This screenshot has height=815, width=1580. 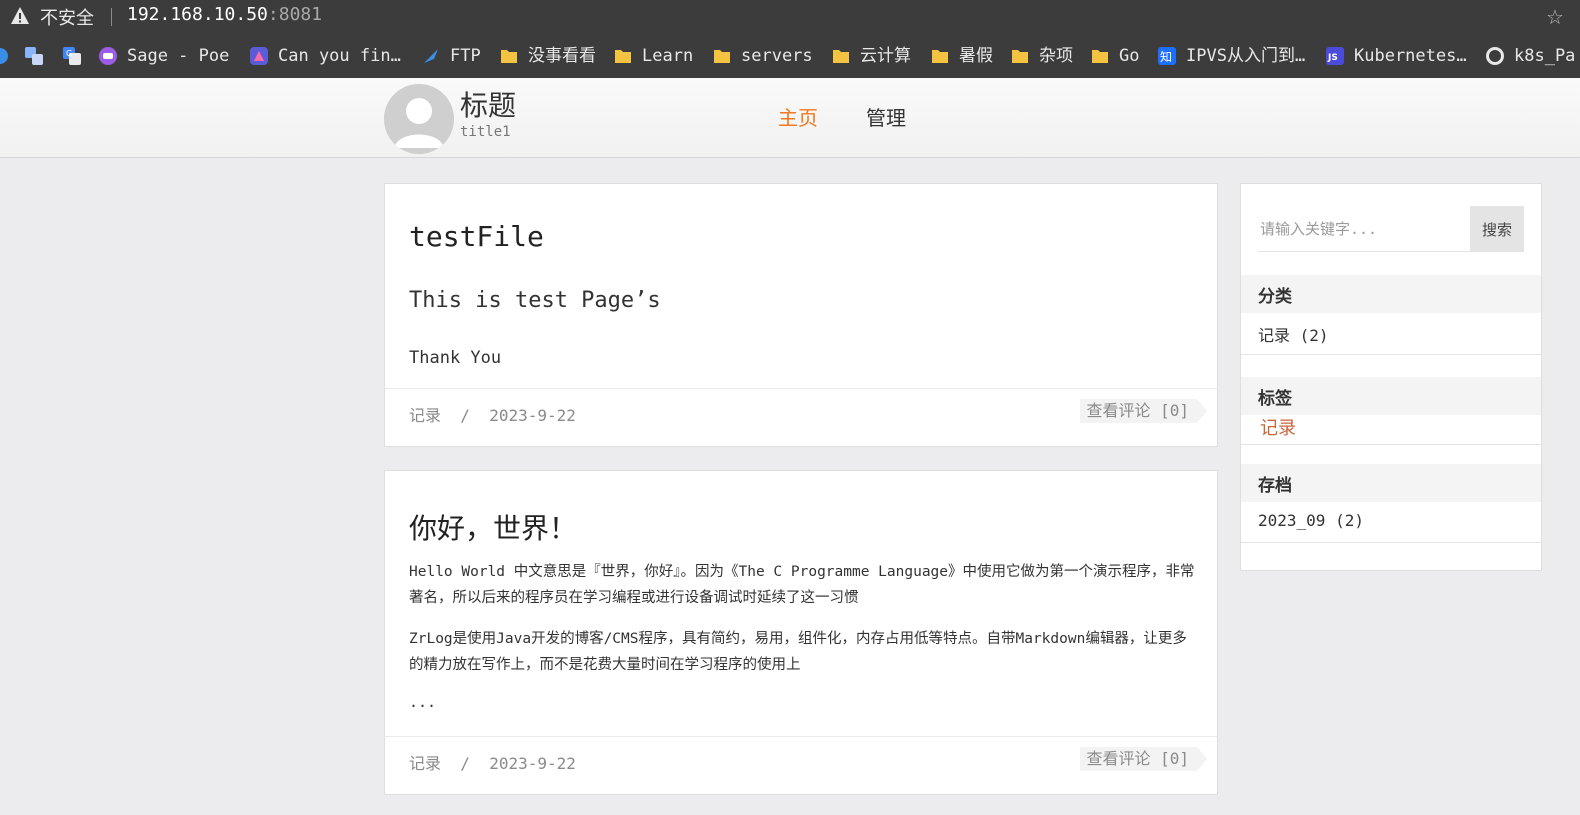 I want to click on archives-heading: 存档, so click(x=1275, y=486).